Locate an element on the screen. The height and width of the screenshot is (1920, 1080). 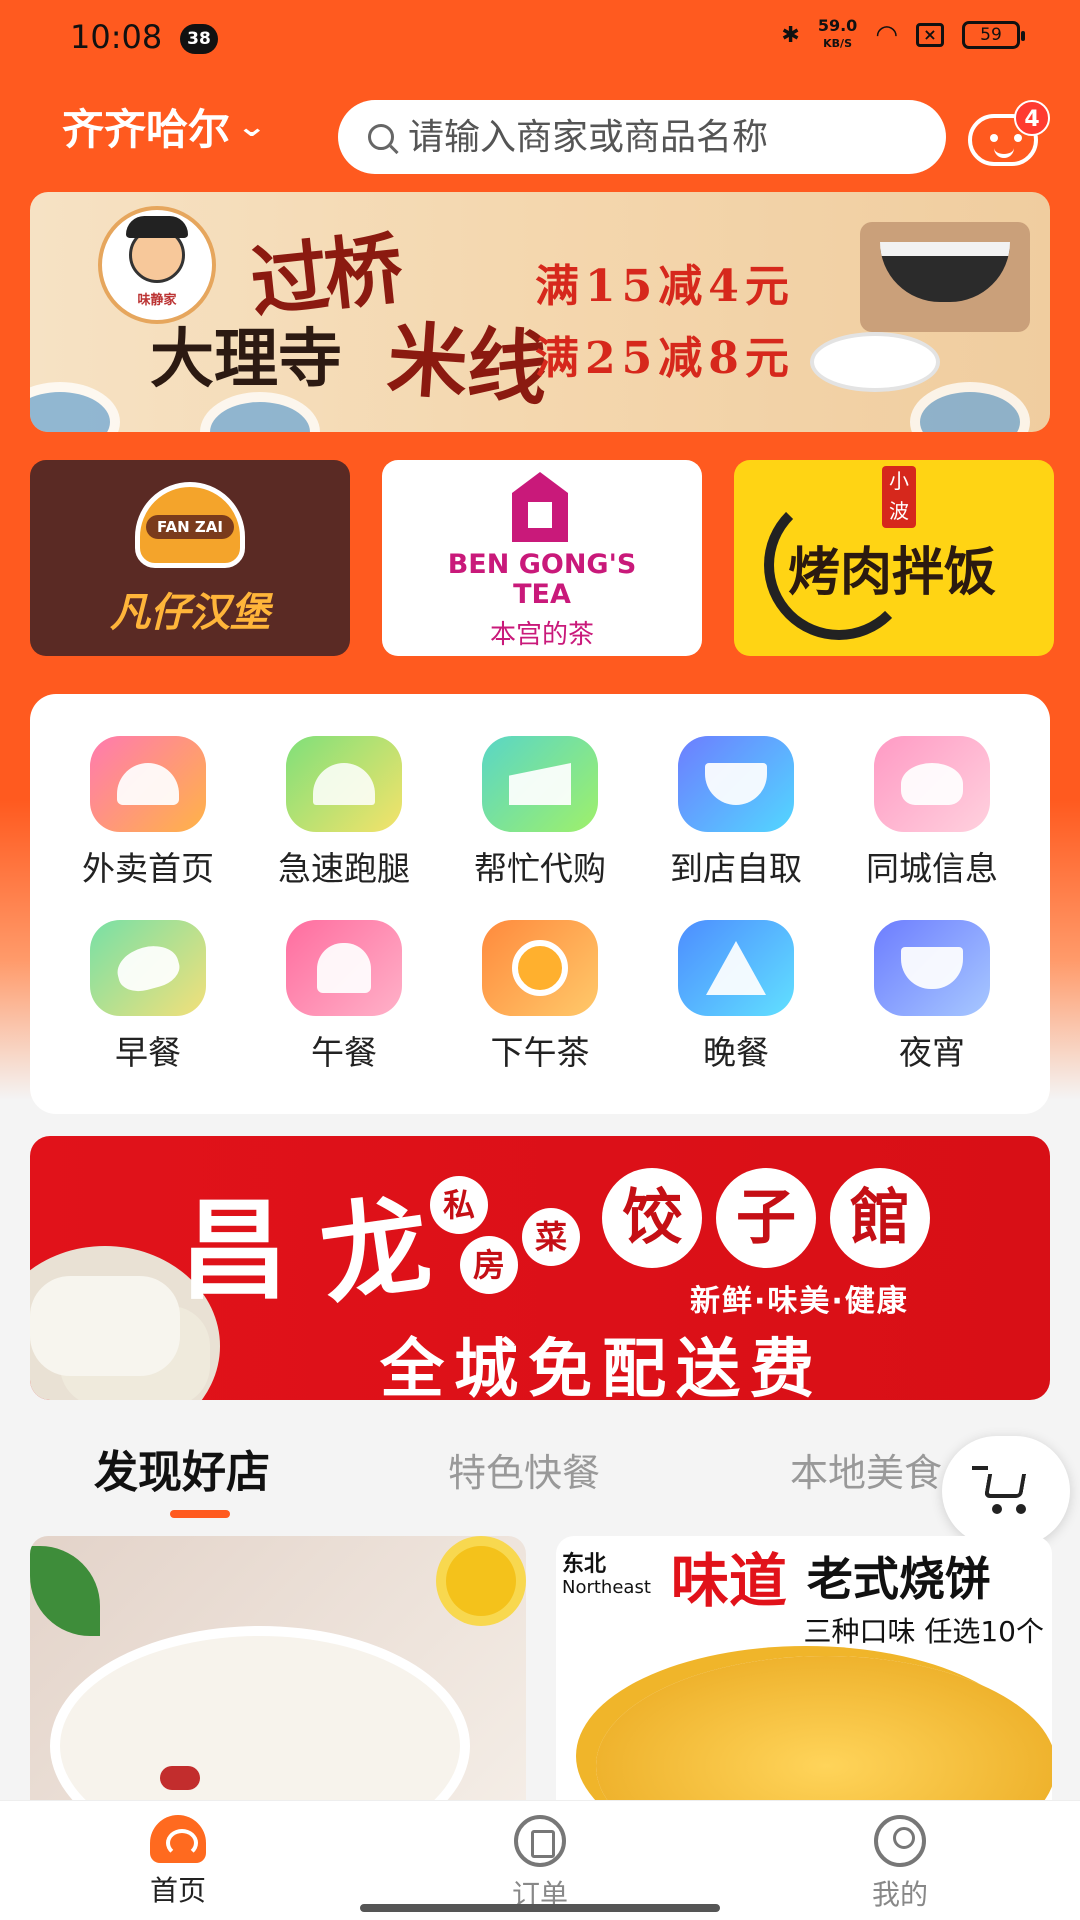
shop-weidao: 味道 is located at coordinates (728, 1581).